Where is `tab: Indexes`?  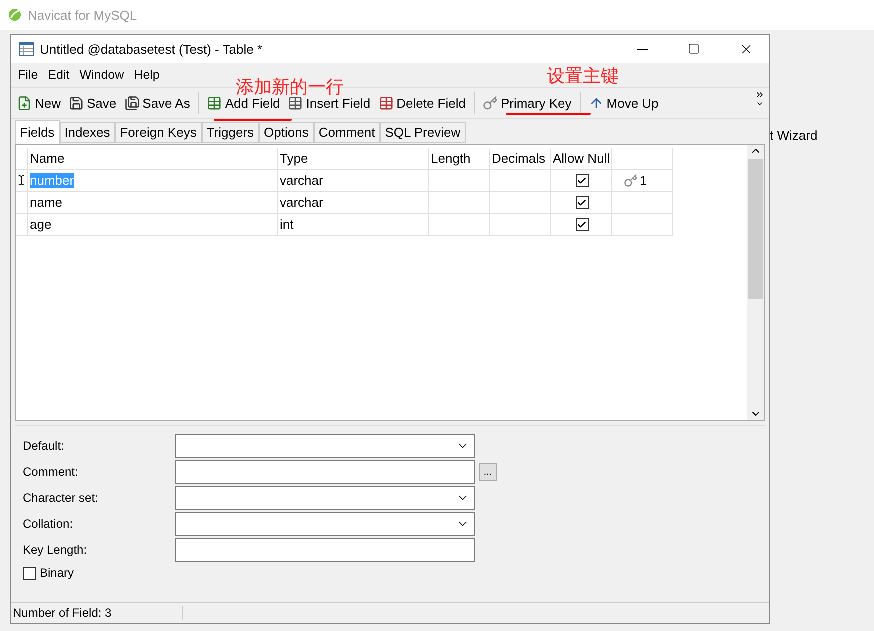
tab: Indexes is located at coordinates (88, 132).